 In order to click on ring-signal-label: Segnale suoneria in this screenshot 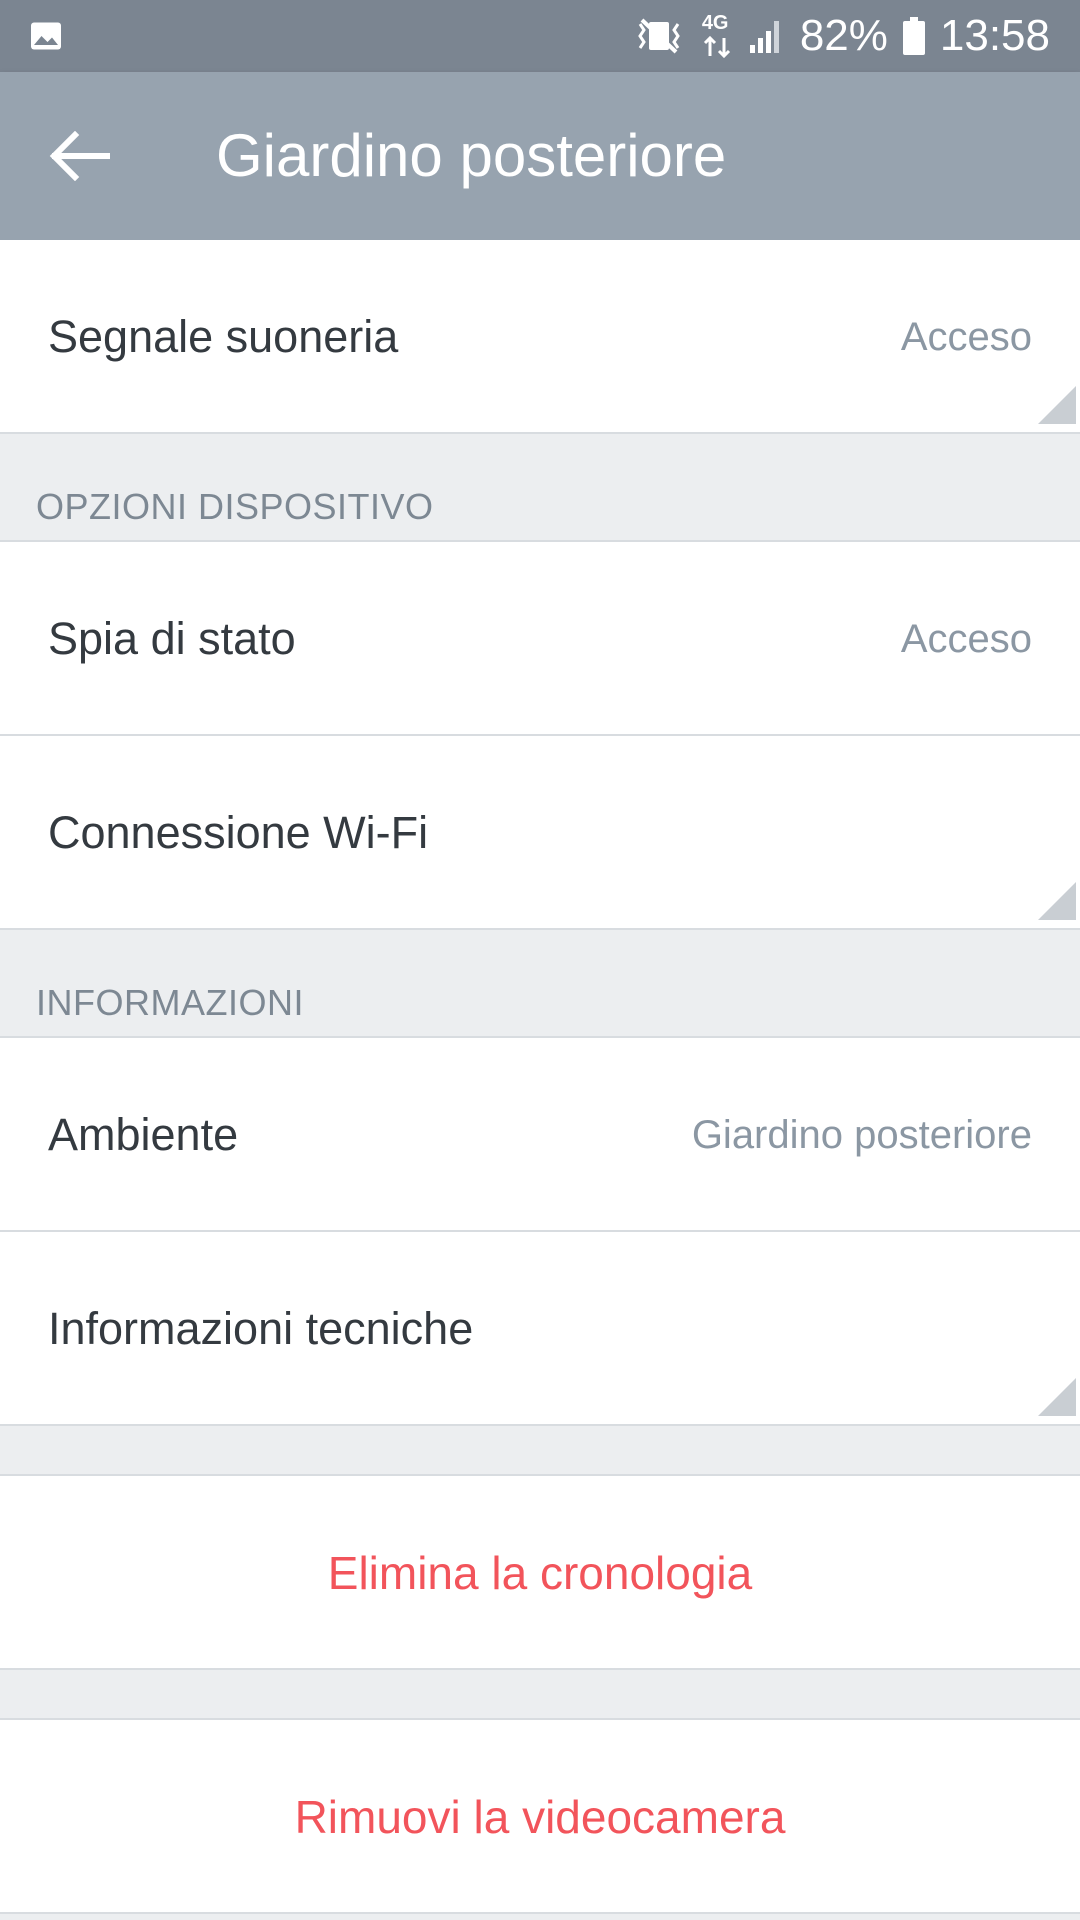, I will do `click(223, 336)`.